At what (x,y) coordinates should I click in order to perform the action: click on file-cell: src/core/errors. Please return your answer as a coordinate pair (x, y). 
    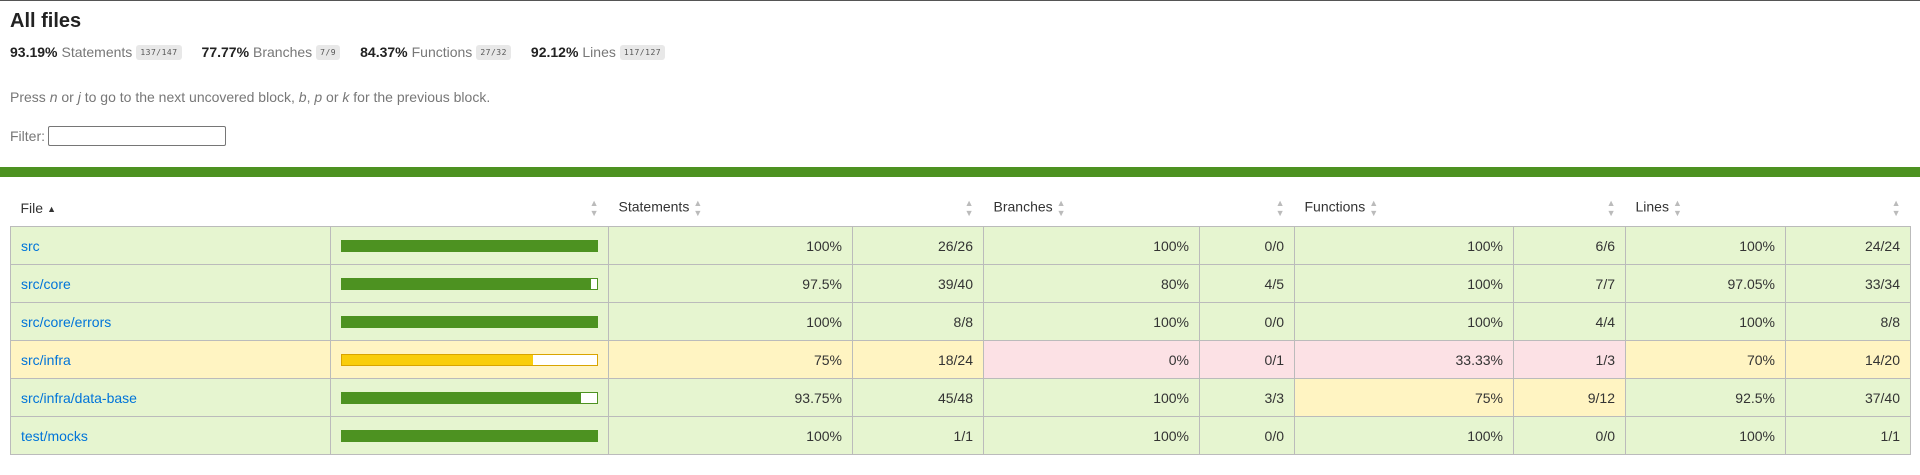
    Looking at the image, I should click on (170, 321).